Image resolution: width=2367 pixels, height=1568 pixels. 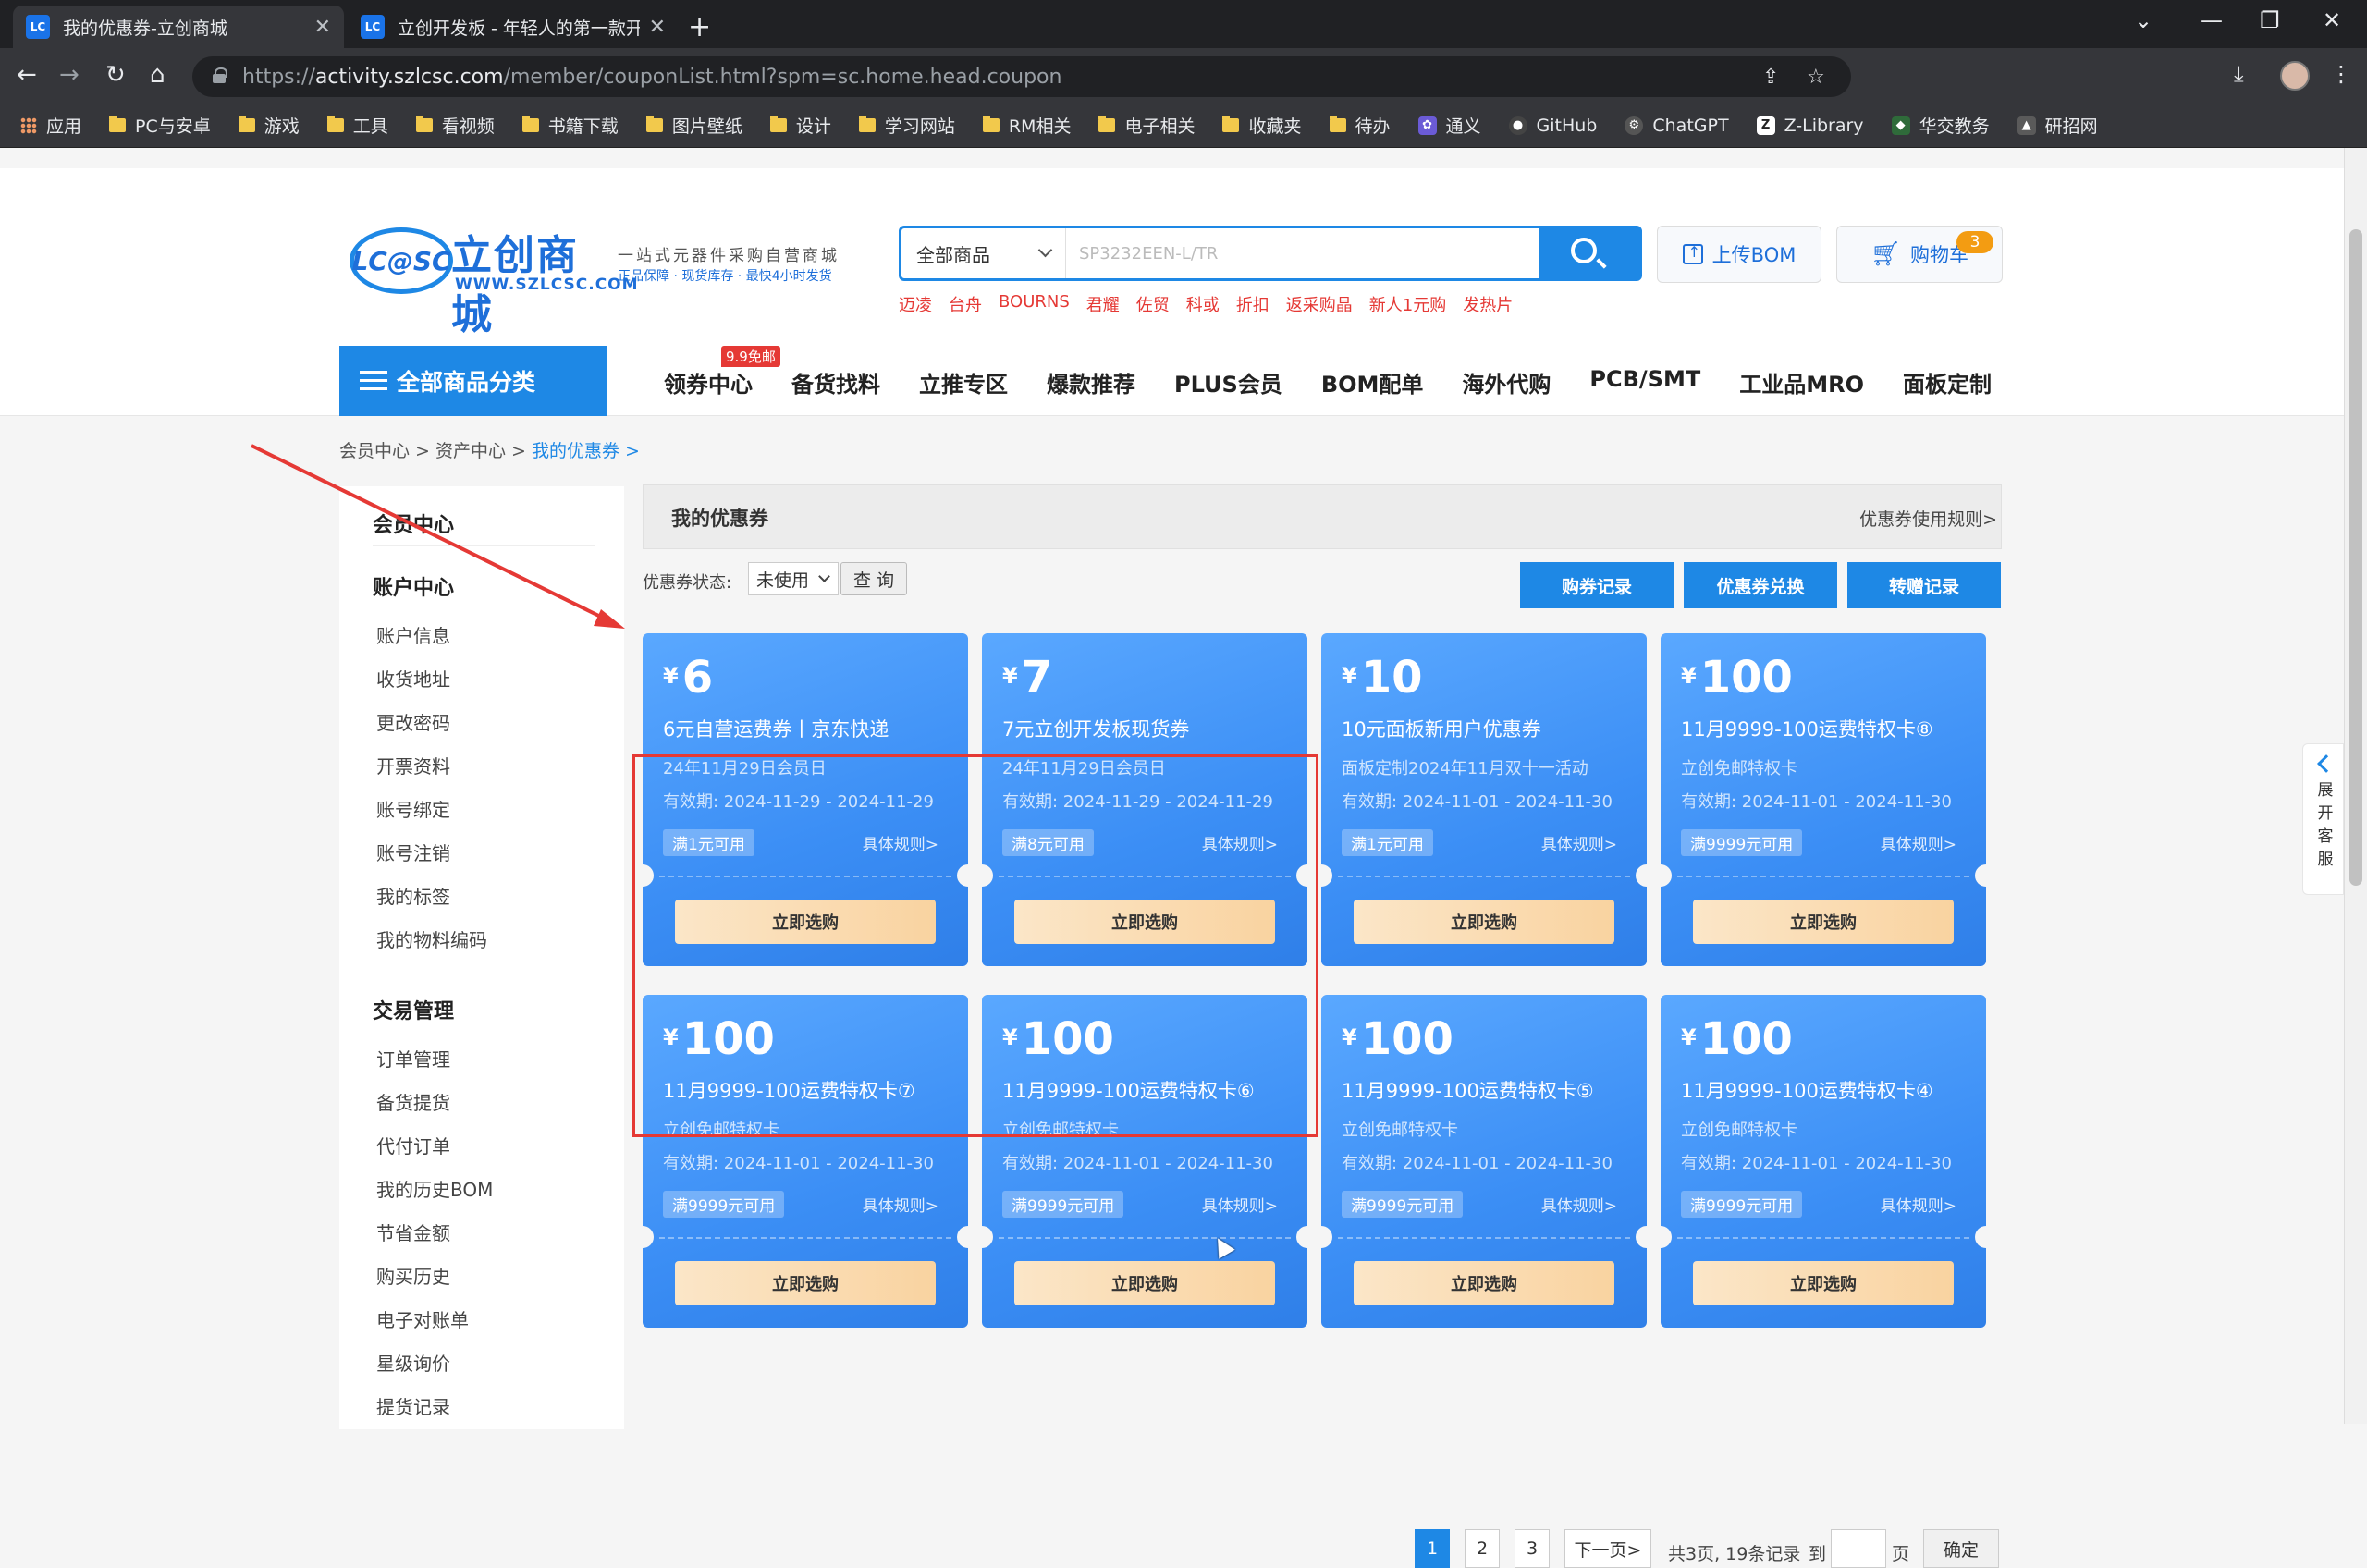 What do you see at coordinates (27, 75) in the screenshot?
I see `back-icon: ←` at bounding box center [27, 75].